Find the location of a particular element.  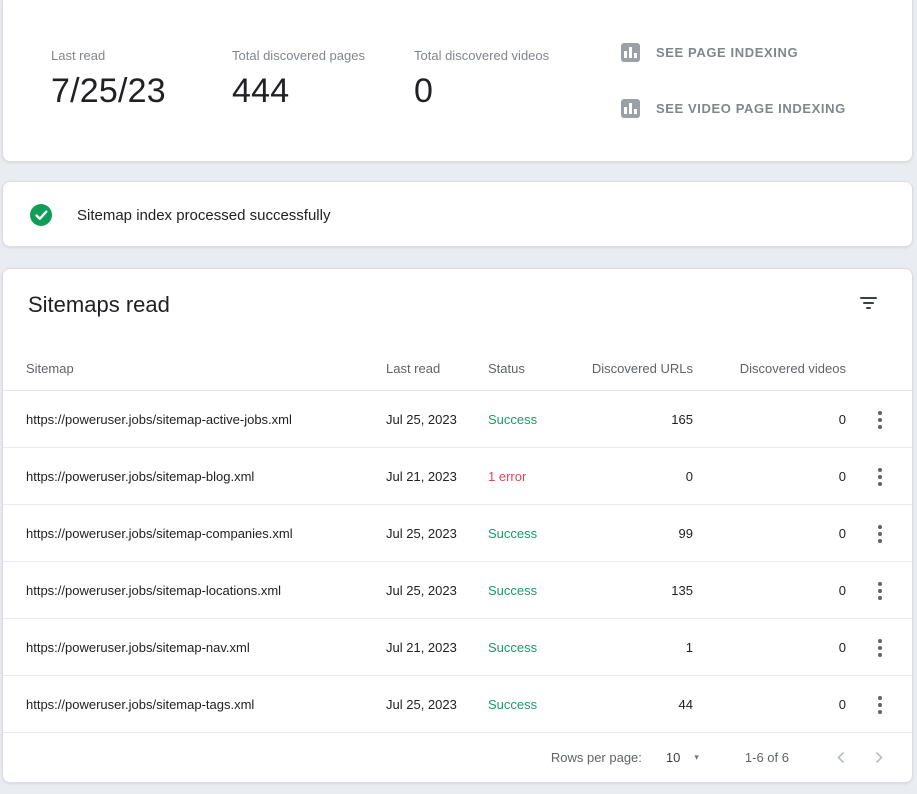

stat-last-read: Last read 7/25/23 is located at coordinates (108, 79).